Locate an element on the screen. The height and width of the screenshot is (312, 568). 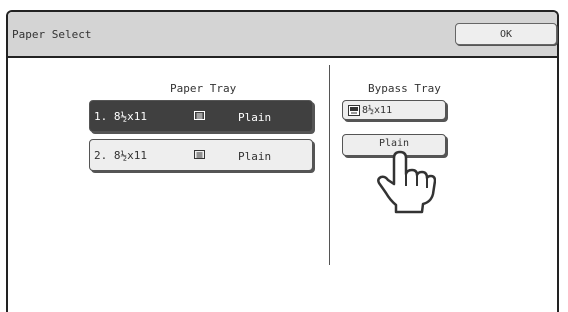
tray-label: 2. 8½x11 is located at coordinates (120, 155).